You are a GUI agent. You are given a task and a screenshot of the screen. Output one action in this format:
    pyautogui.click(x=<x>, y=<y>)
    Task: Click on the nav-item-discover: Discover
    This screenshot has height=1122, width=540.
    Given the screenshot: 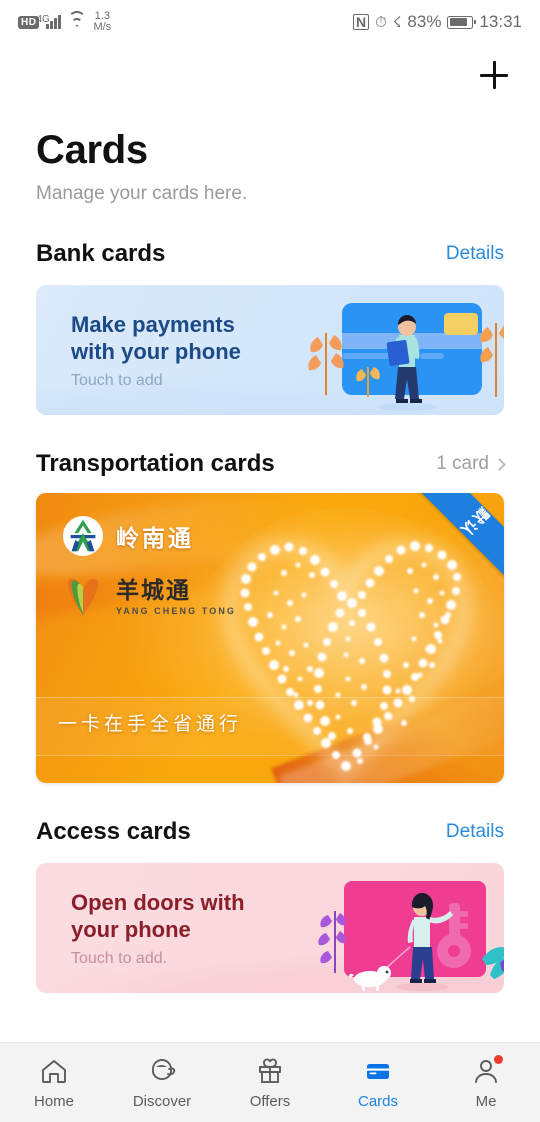 What is the action you would take?
    pyautogui.click(x=162, y=1083)
    